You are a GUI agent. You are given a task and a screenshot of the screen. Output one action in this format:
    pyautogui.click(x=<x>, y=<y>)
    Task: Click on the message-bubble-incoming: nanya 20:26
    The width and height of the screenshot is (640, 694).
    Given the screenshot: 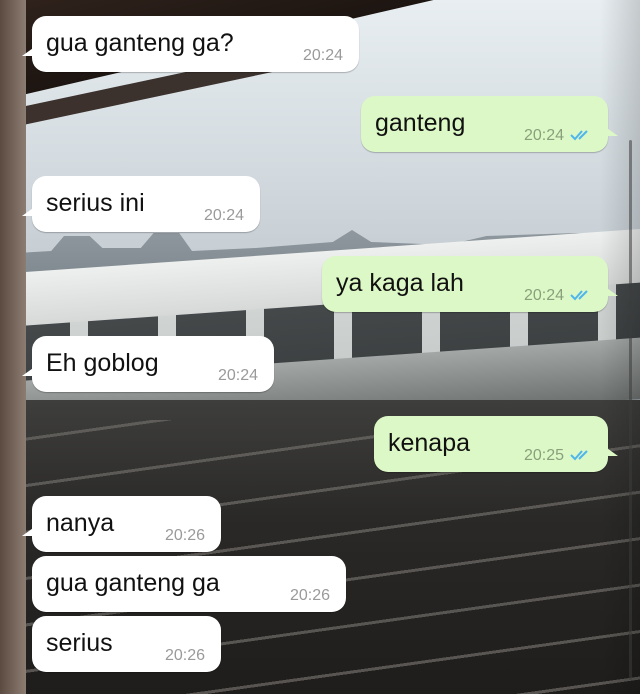 What is the action you would take?
    pyautogui.click(x=121, y=524)
    